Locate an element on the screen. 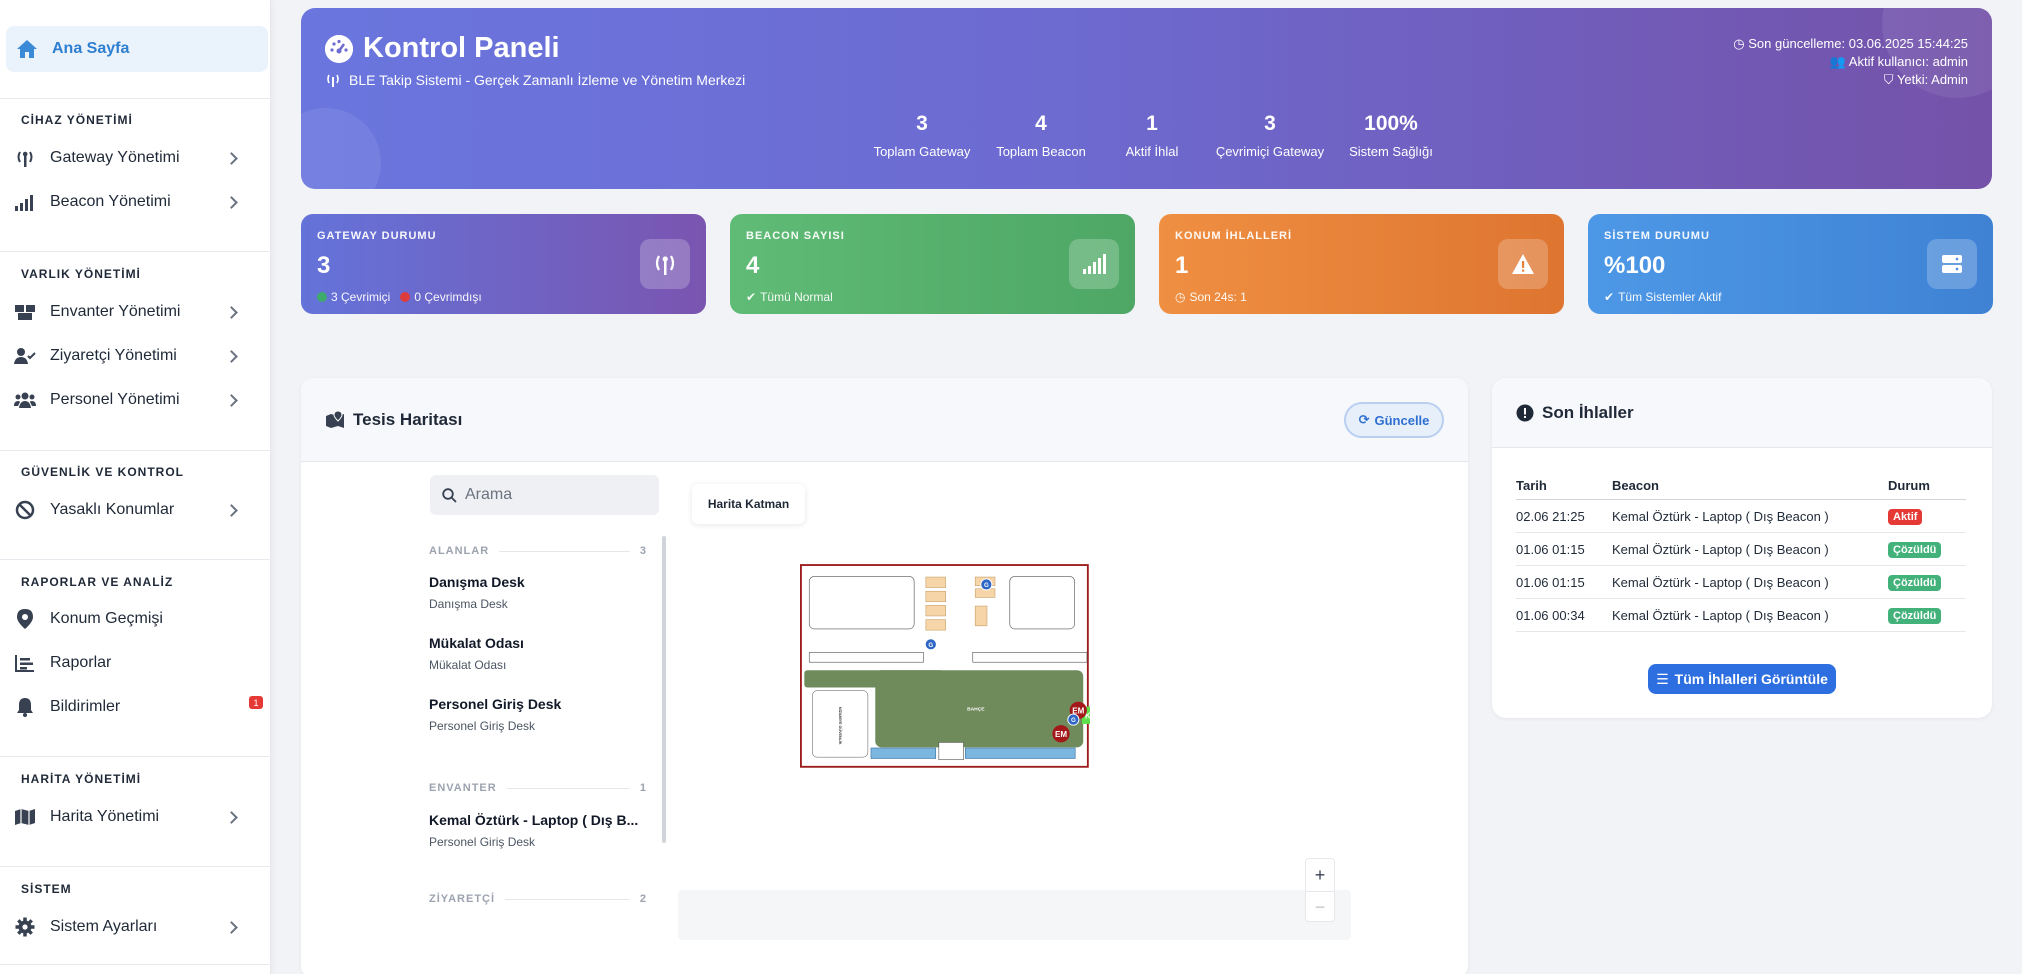 The width and height of the screenshot is (2022, 974). boxes-icon is located at coordinates (25, 312).